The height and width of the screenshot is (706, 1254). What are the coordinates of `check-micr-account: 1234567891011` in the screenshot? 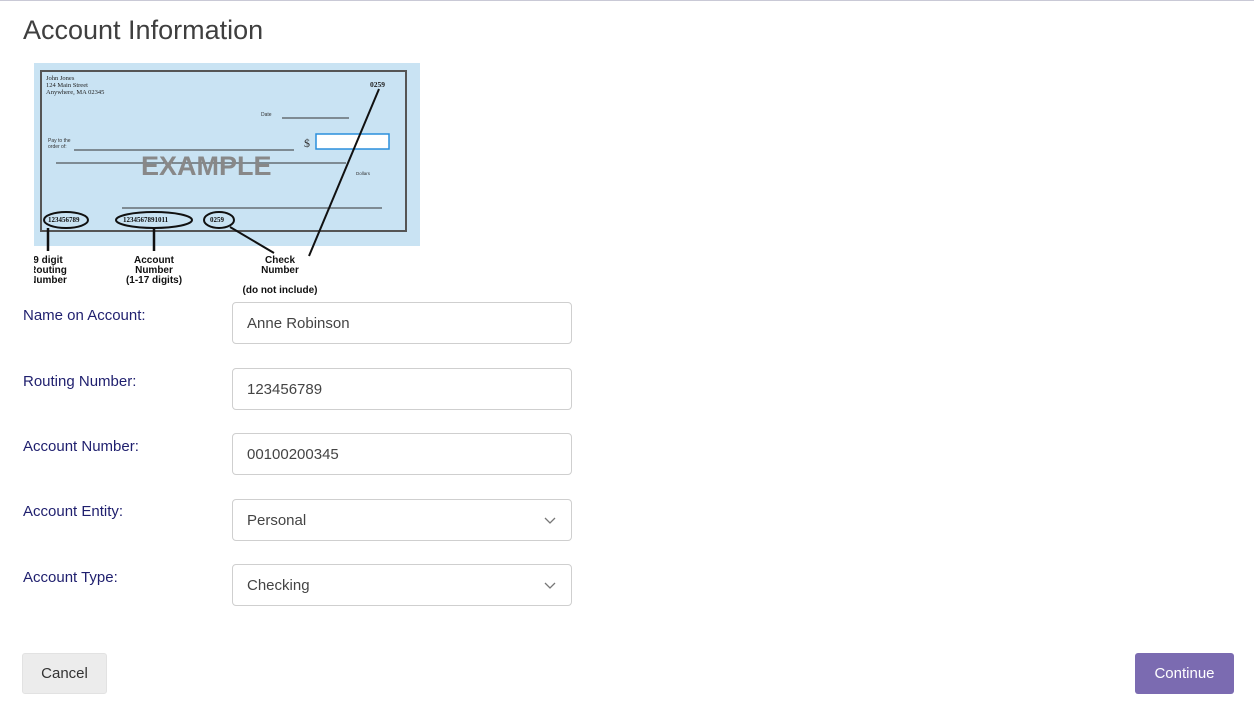 It's located at (146, 220).